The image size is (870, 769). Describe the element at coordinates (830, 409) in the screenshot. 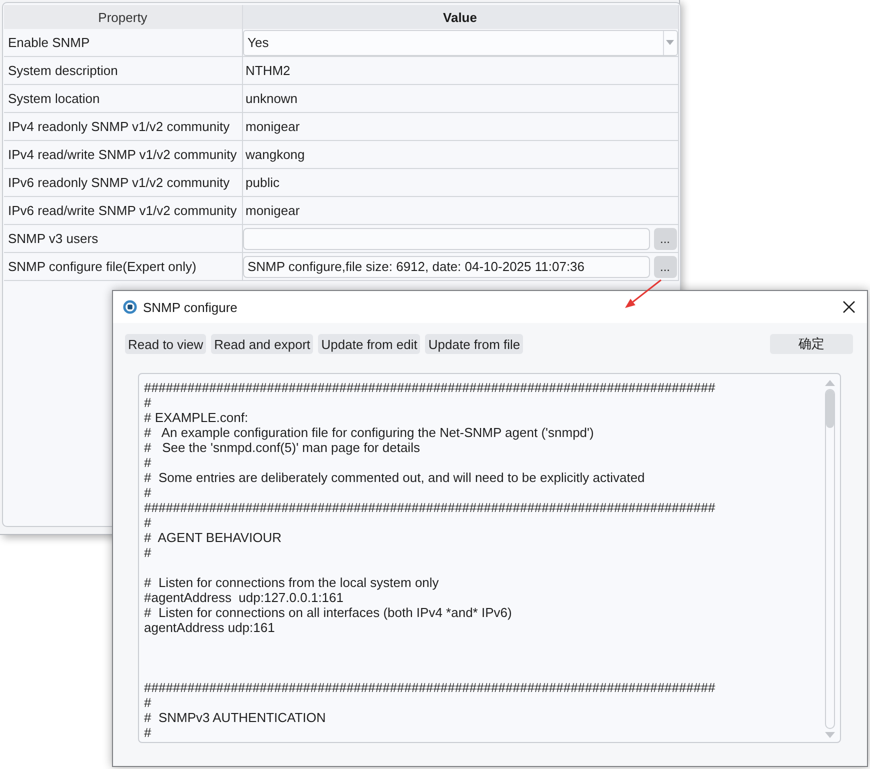

I see `scrollbar-thumb` at that location.